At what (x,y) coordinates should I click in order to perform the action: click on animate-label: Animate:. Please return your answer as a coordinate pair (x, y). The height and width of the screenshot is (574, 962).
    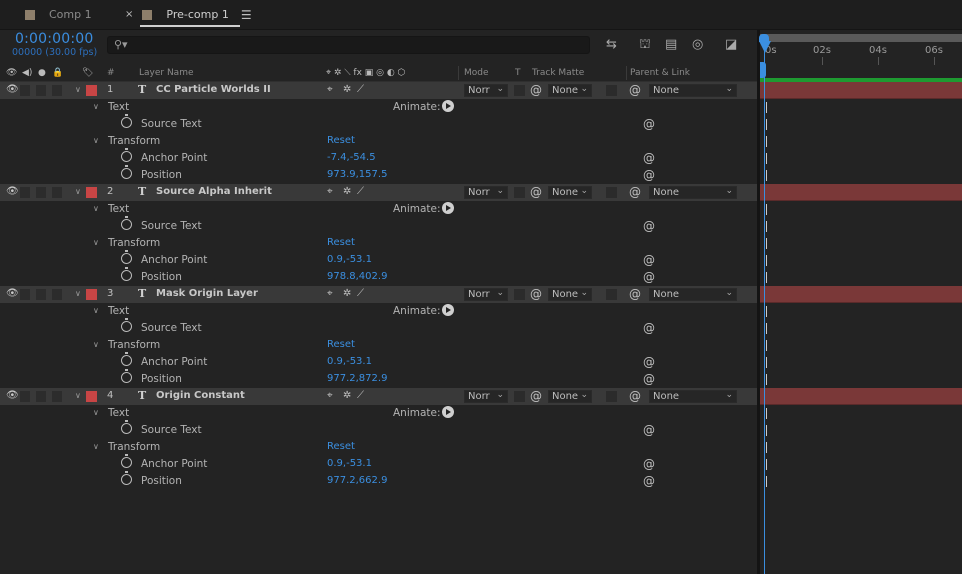
    Looking at the image, I should click on (417, 209).